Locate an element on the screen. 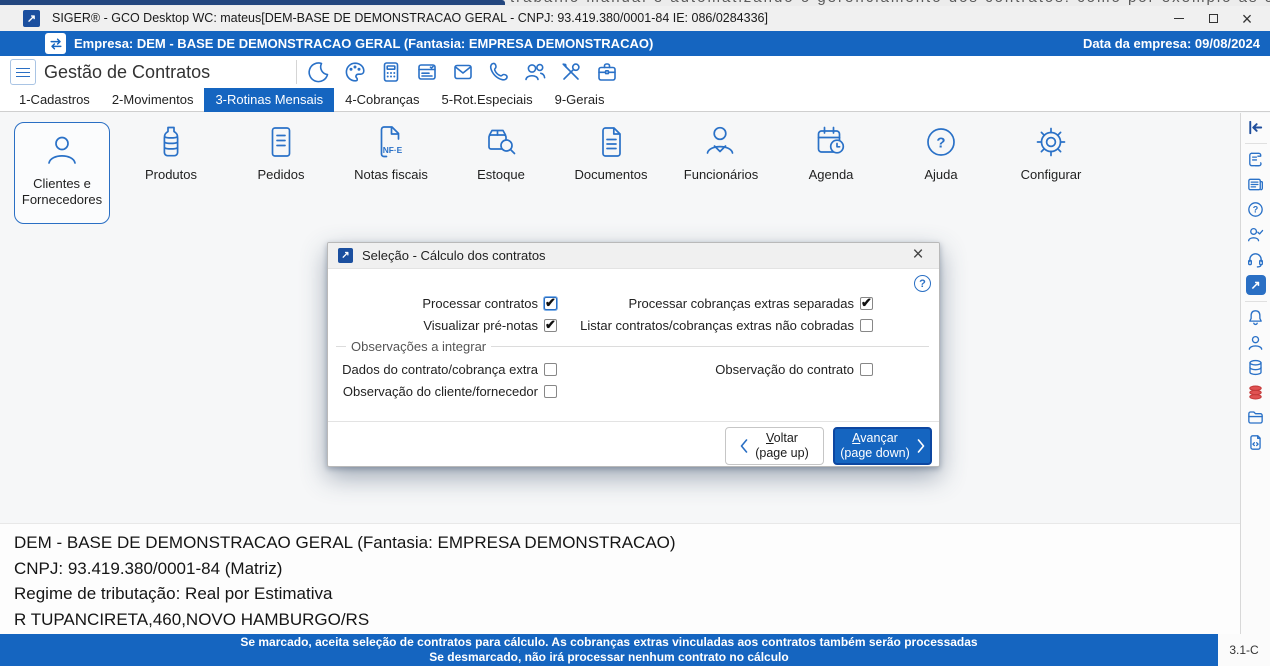 The height and width of the screenshot is (666, 1270). user-icon is located at coordinates (1255, 342).